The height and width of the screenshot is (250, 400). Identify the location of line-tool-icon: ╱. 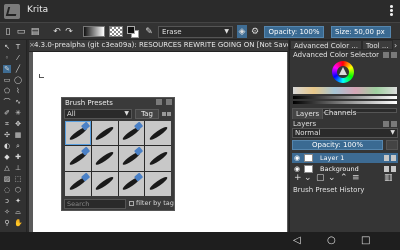
(18, 69).